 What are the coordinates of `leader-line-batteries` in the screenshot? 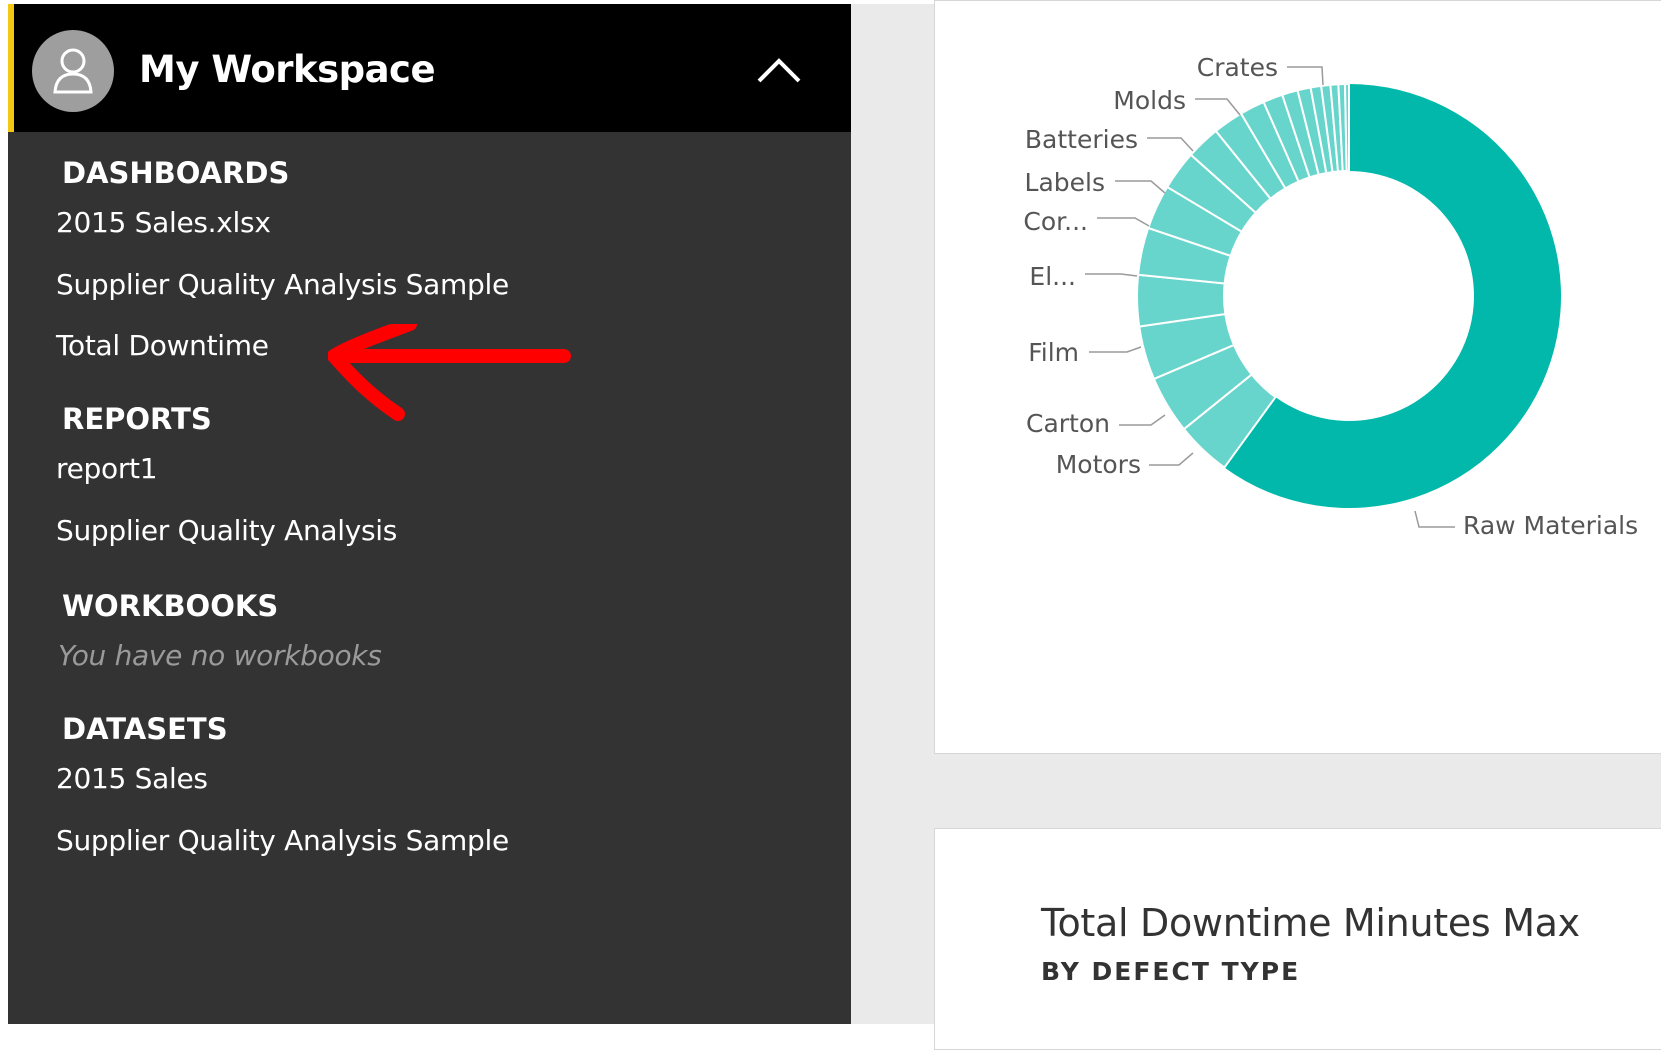 It's located at (1170, 144).